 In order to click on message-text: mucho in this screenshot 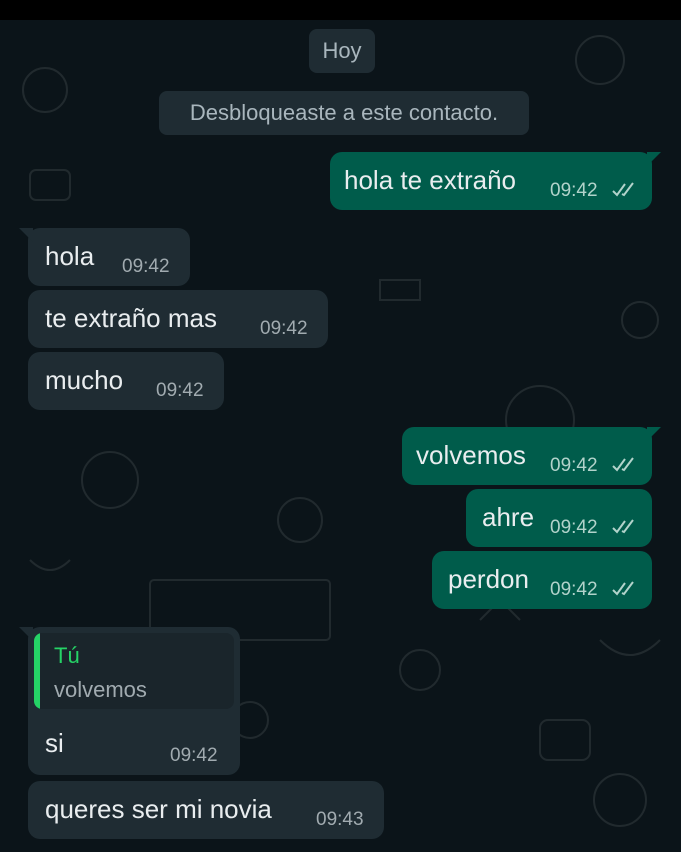, I will do `click(84, 380)`.